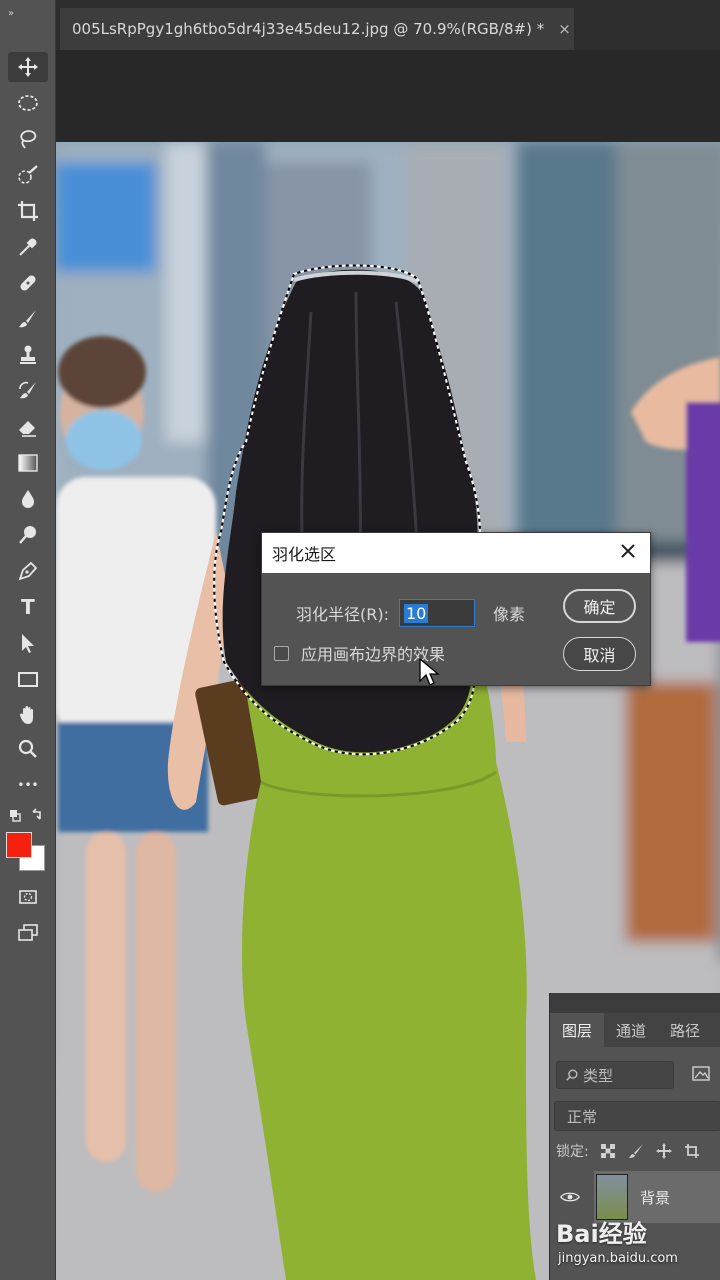 The width and height of the screenshot is (720, 1280). Describe the element at coordinates (28, 67) in the screenshot. I see `move-tool-icon` at that location.